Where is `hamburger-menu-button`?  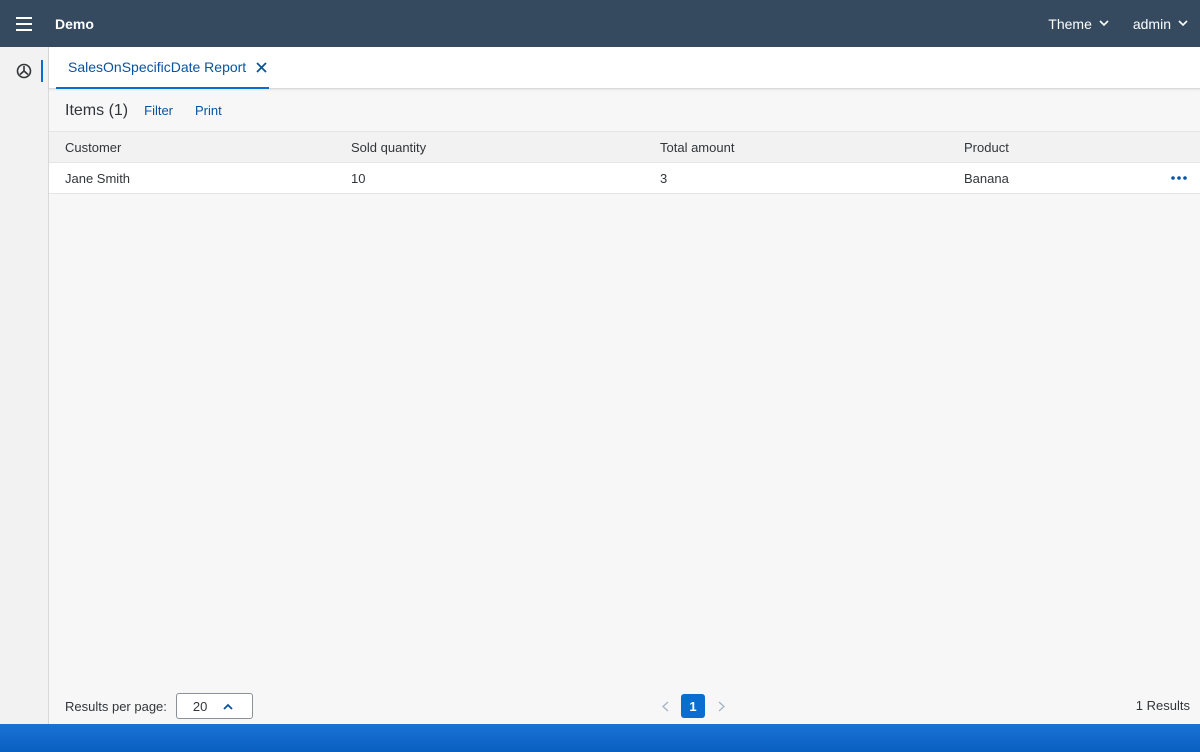 hamburger-menu-button is located at coordinates (23, 23).